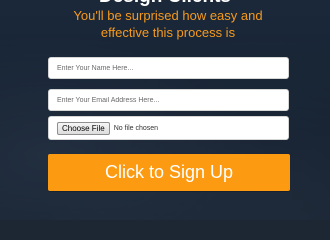 The width and height of the screenshot is (330, 240). I want to click on email-input, so click(168, 100).